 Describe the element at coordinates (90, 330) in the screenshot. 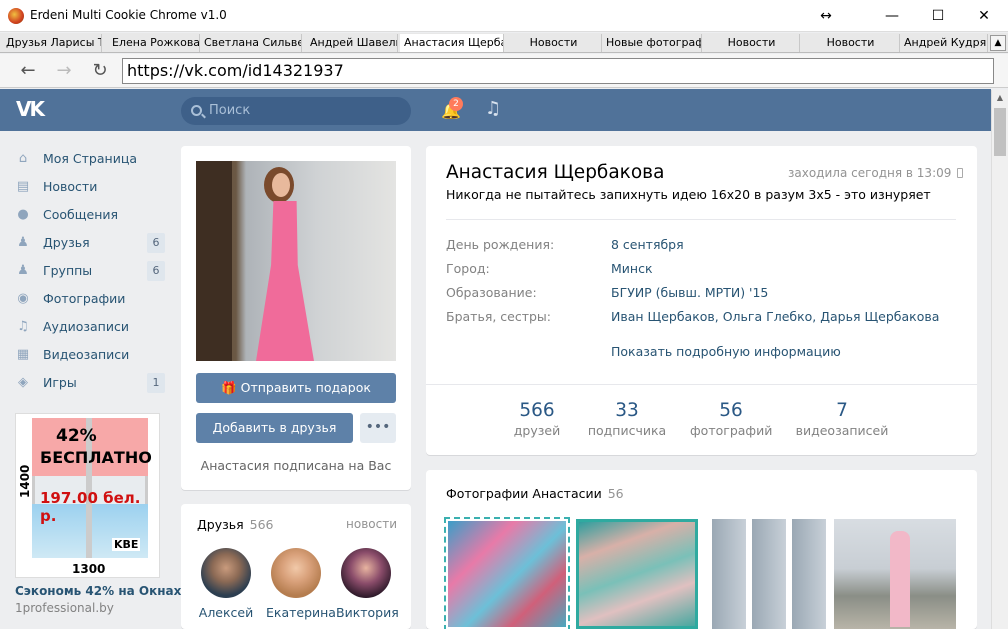

I see `sidebar-item-audio: ♫ Аудиозаписи` at that location.